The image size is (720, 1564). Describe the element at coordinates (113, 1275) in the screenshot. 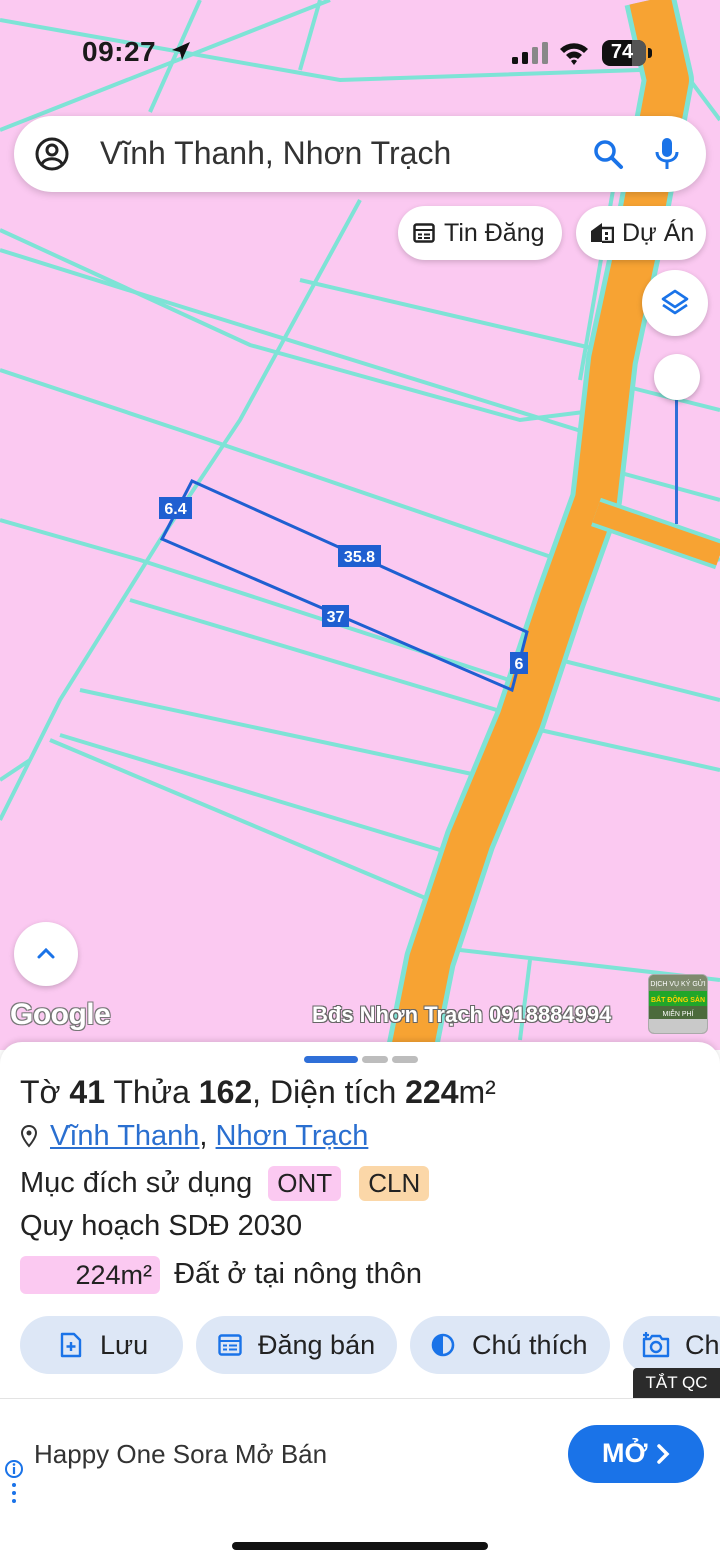

I see `plan-area-value: 224m²` at that location.